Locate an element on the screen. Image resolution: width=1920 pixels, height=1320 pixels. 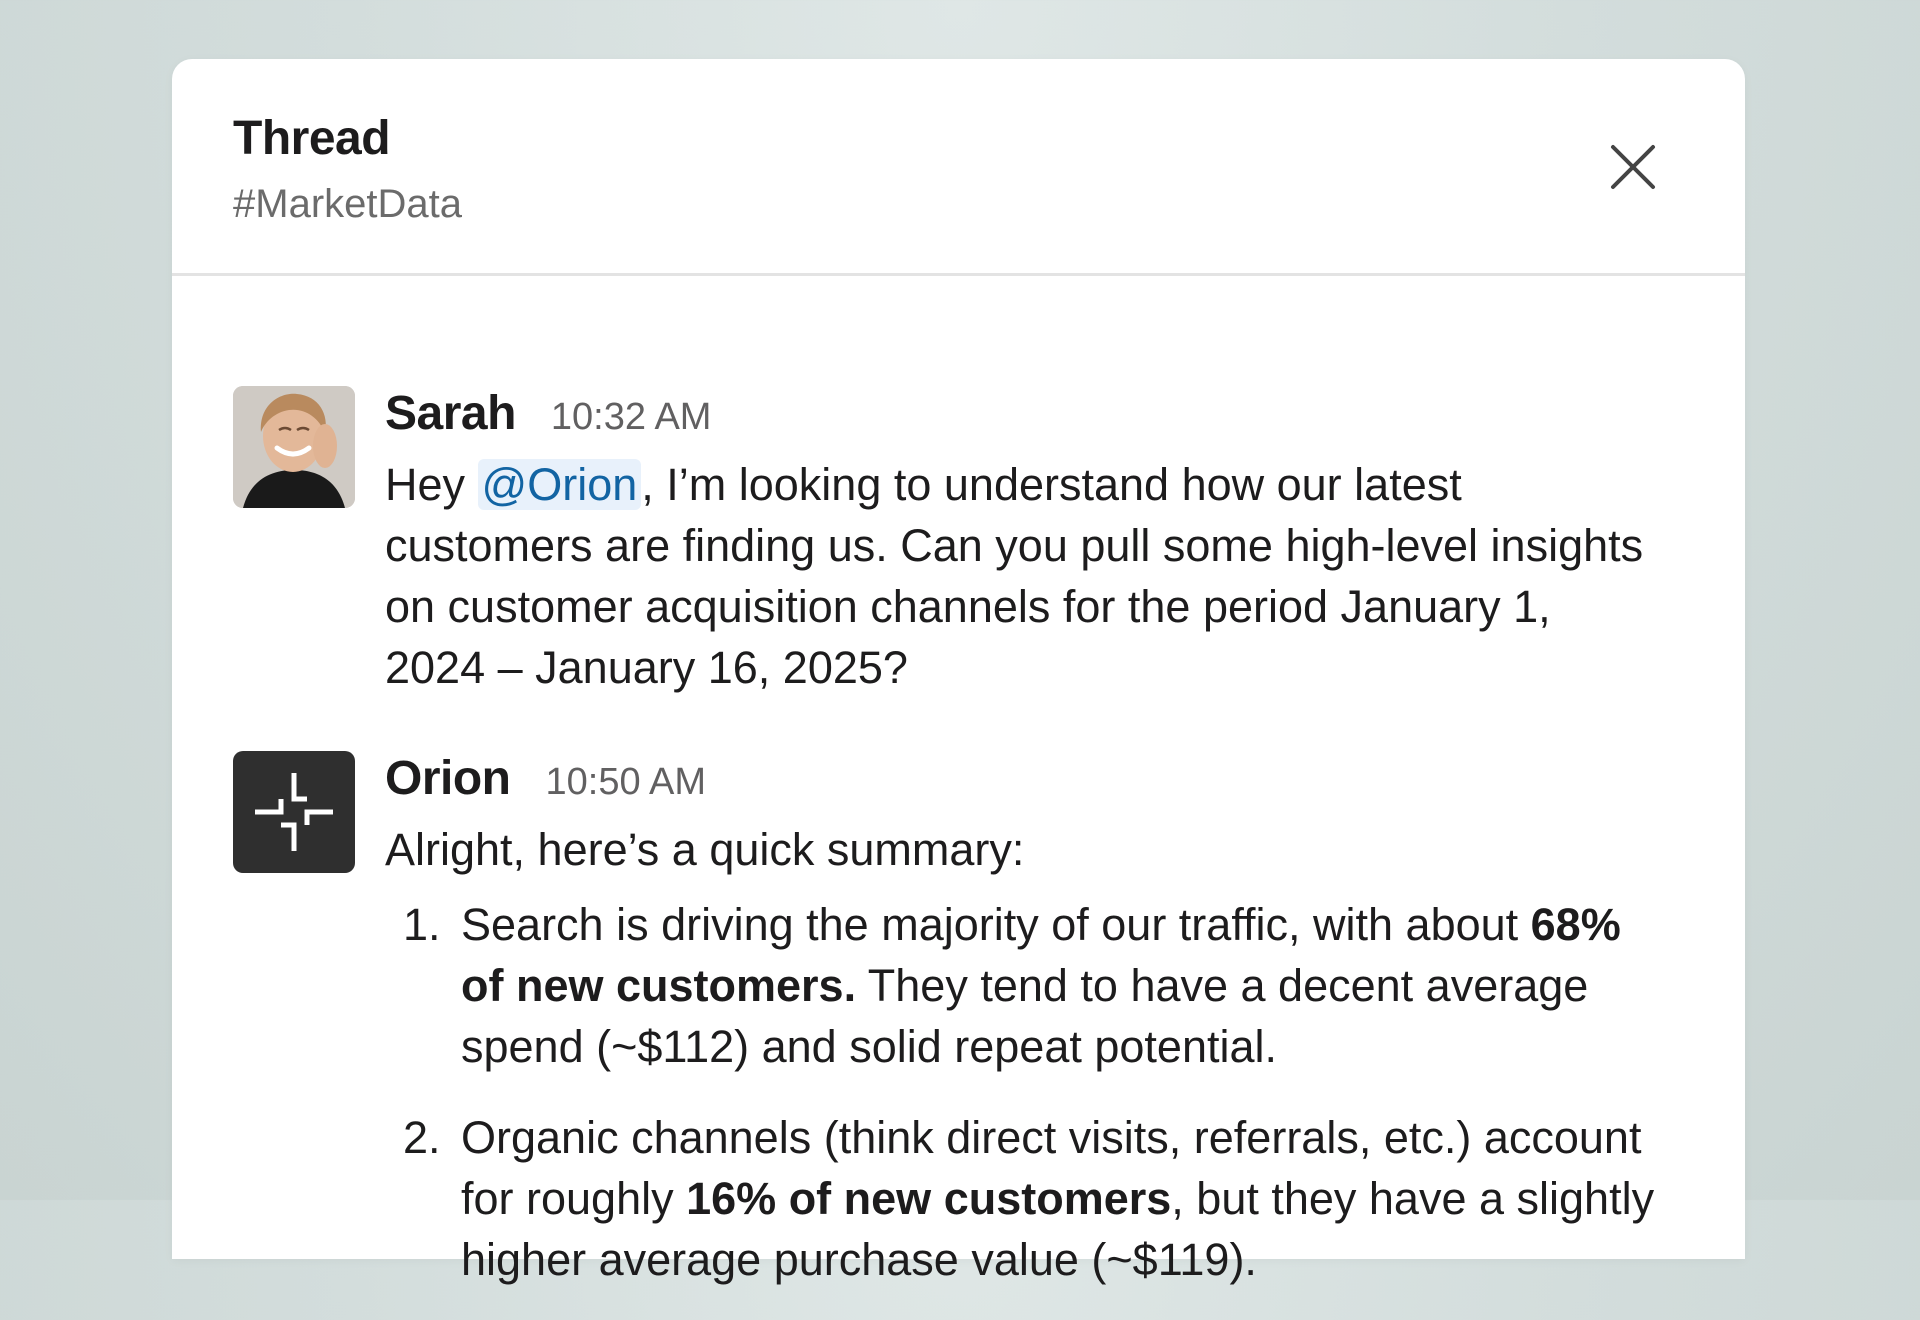
sarah-avatar-image is located at coordinates (294, 447).